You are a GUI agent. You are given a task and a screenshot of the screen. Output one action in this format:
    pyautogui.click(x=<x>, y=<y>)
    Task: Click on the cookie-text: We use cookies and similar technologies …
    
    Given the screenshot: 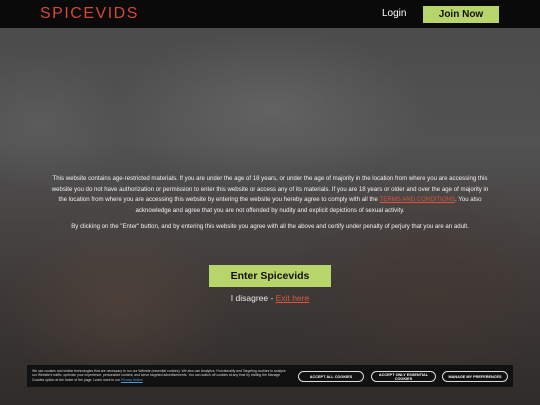 What is the action you would take?
    pyautogui.click(x=161, y=375)
    